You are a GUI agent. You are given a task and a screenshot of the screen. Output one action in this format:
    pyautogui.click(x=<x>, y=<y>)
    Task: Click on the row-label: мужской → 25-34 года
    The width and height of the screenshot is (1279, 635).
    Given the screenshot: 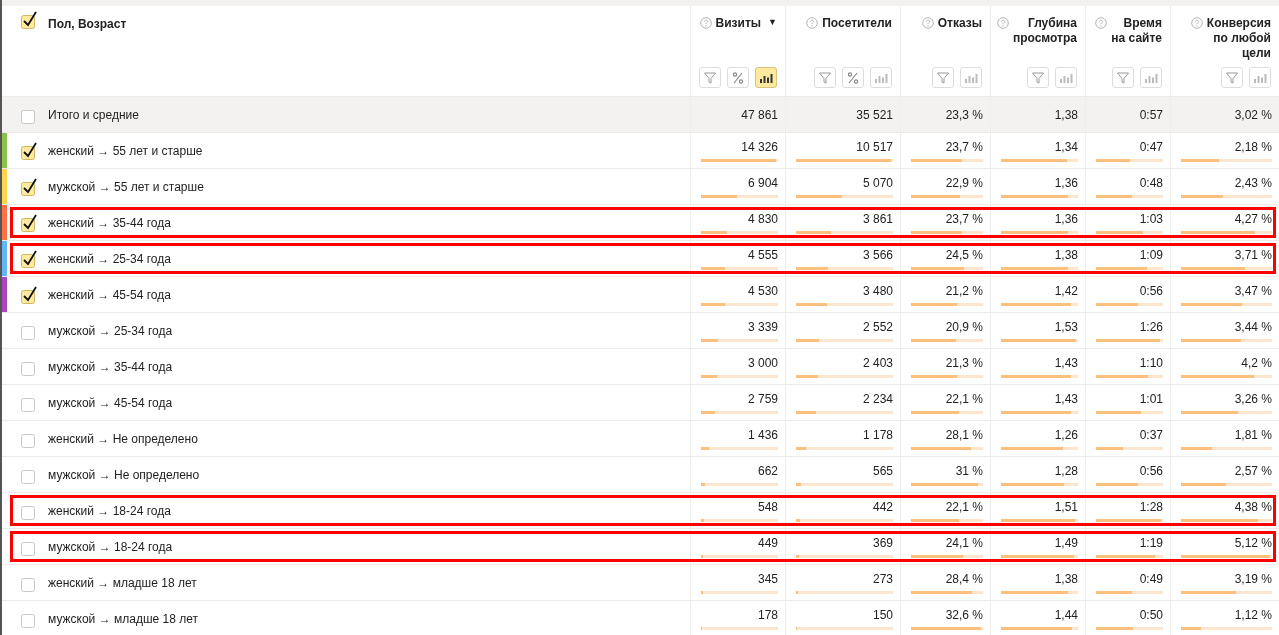 What is the action you would take?
    pyautogui.click(x=110, y=330)
    